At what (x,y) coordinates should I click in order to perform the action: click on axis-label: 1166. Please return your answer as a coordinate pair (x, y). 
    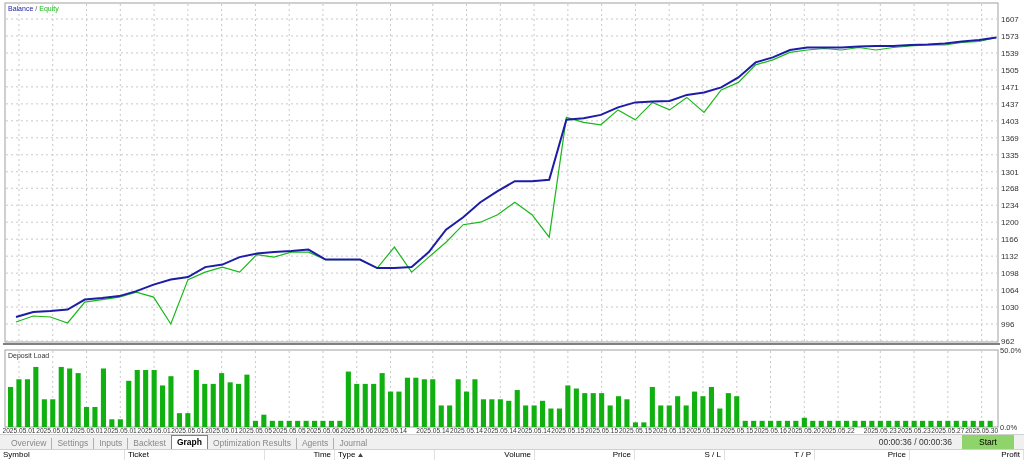
    Looking at the image, I should click on (1010, 240).